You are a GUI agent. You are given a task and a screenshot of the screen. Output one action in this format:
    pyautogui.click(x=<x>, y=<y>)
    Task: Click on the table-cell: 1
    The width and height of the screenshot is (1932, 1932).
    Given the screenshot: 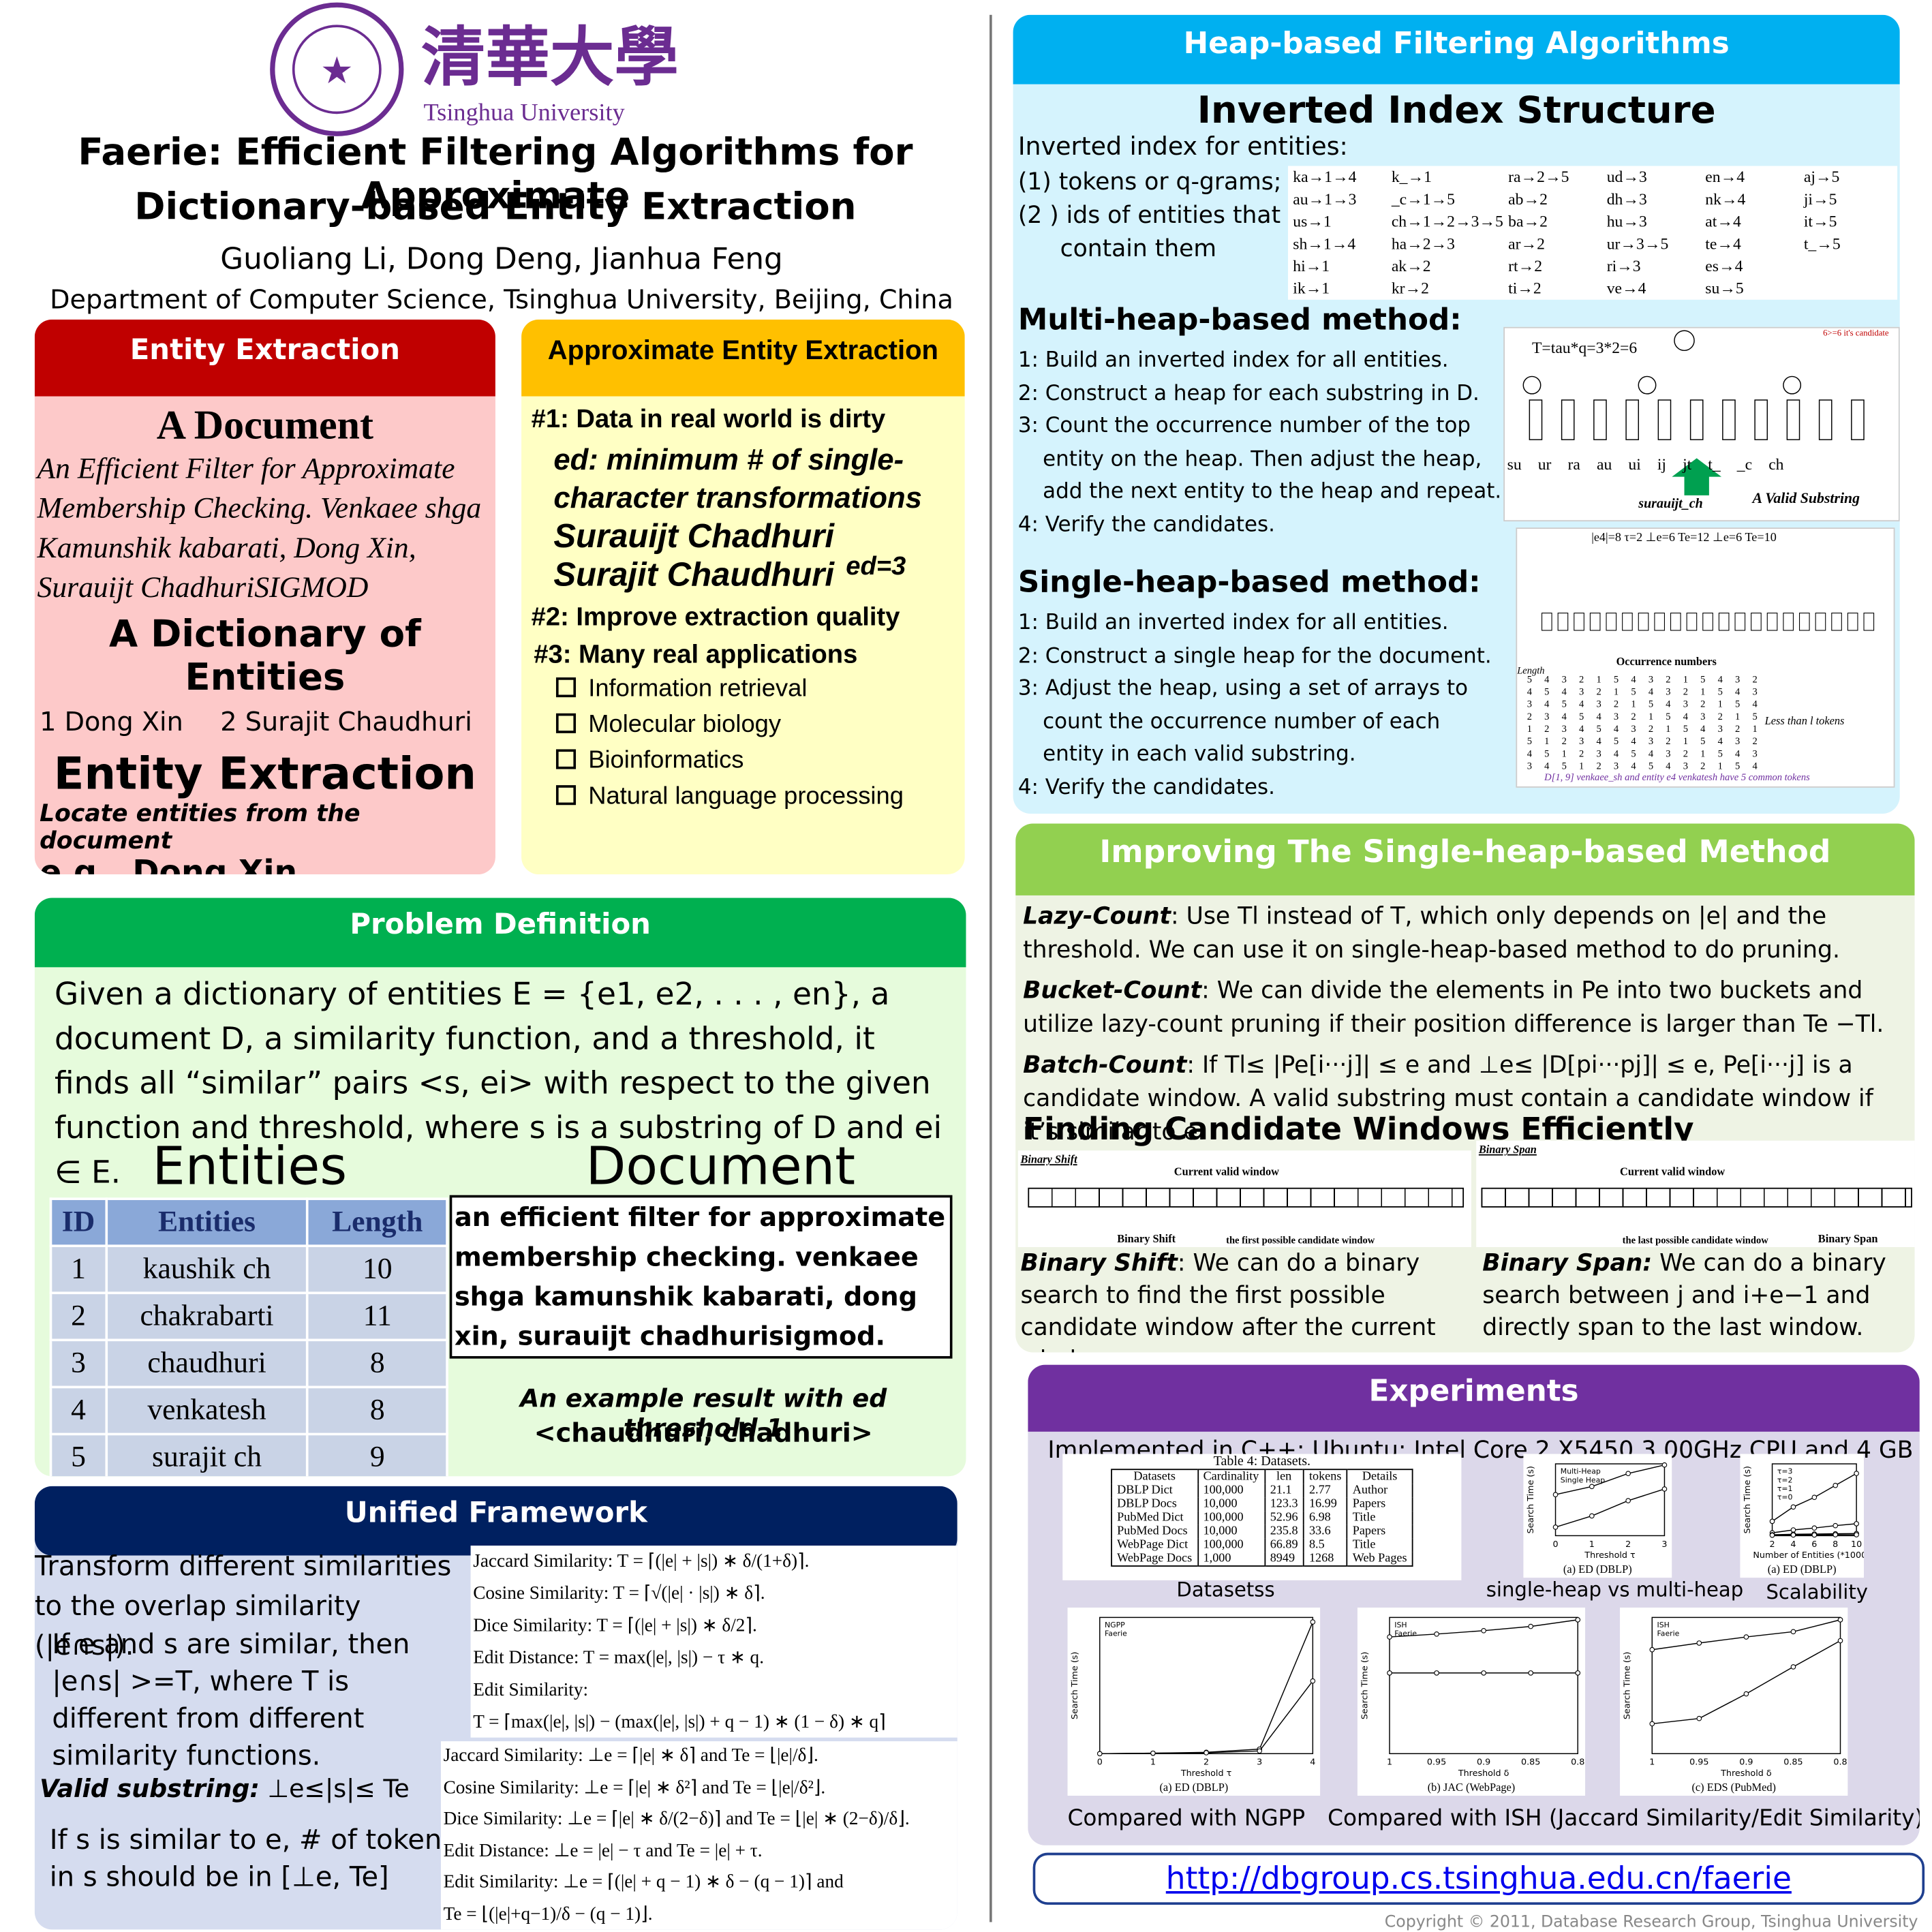 What is the action you would take?
    pyautogui.click(x=78, y=1269)
    